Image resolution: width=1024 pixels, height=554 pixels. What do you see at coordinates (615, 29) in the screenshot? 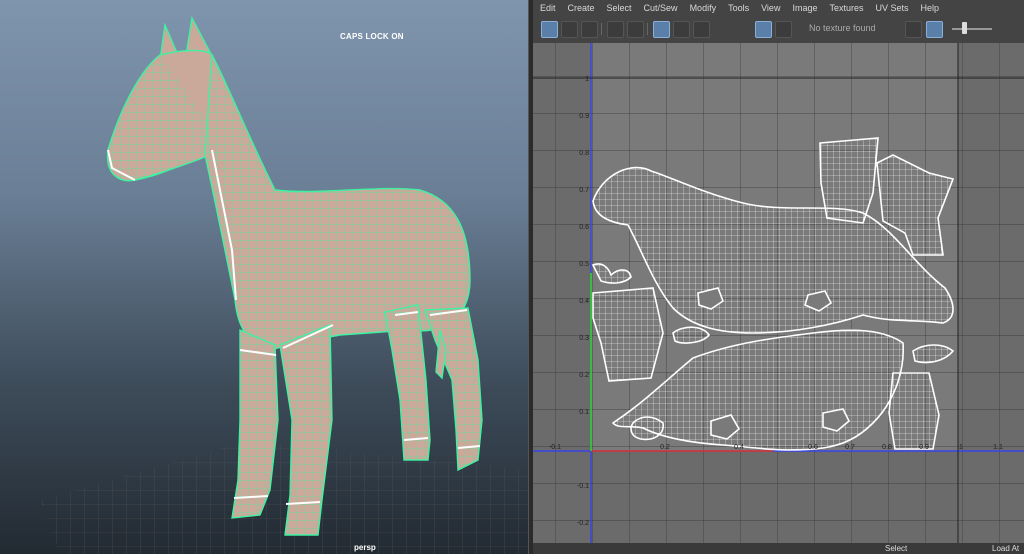
I see `pixel-snap-icon` at bounding box center [615, 29].